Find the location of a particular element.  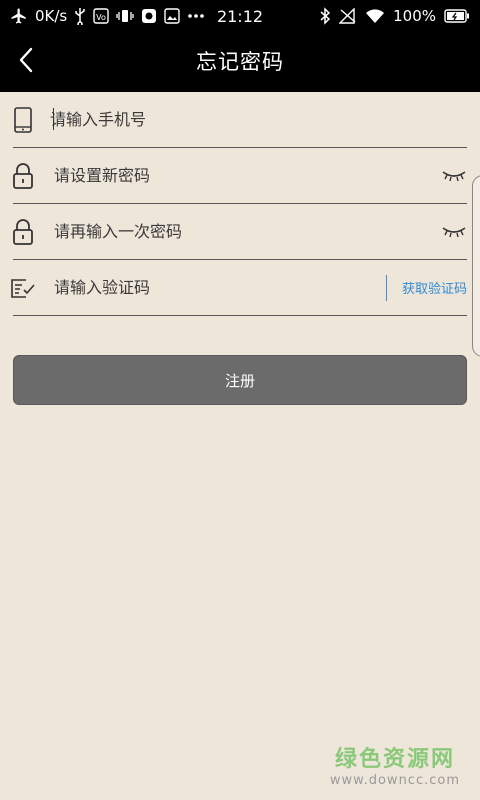

signal-off-icon is located at coordinates (348, 16).